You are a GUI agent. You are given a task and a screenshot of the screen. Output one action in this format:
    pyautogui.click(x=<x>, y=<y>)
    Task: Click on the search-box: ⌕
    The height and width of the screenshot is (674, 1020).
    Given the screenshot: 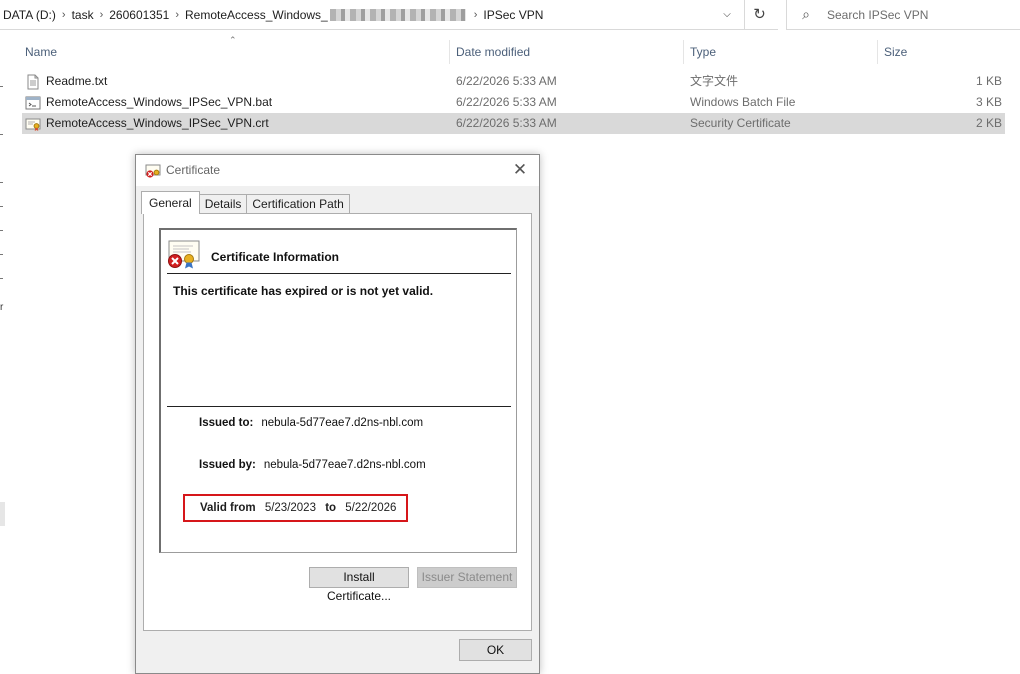 What is the action you would take?
    pyautogui.click(x=903, y=15)
    